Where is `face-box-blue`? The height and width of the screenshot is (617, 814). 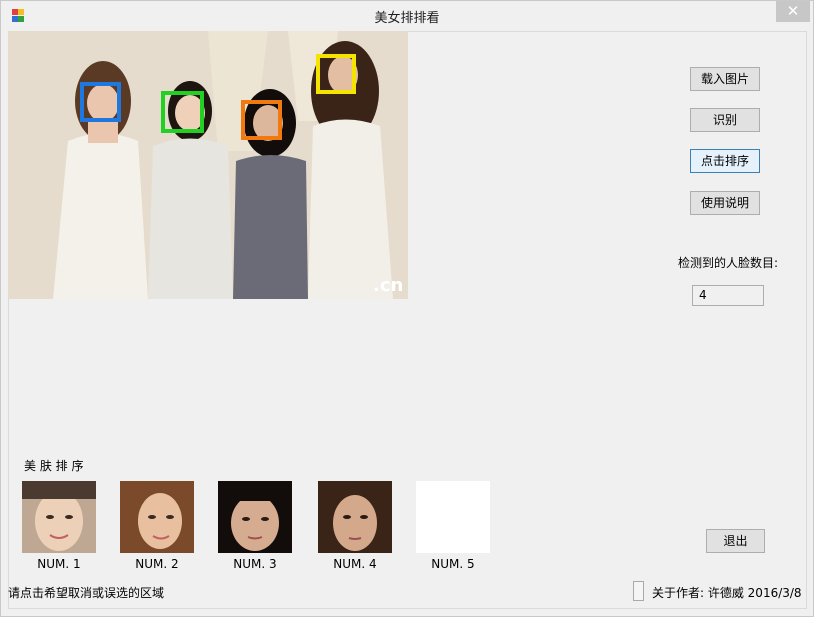
face-box-blue is located at coordinates (100, 102).